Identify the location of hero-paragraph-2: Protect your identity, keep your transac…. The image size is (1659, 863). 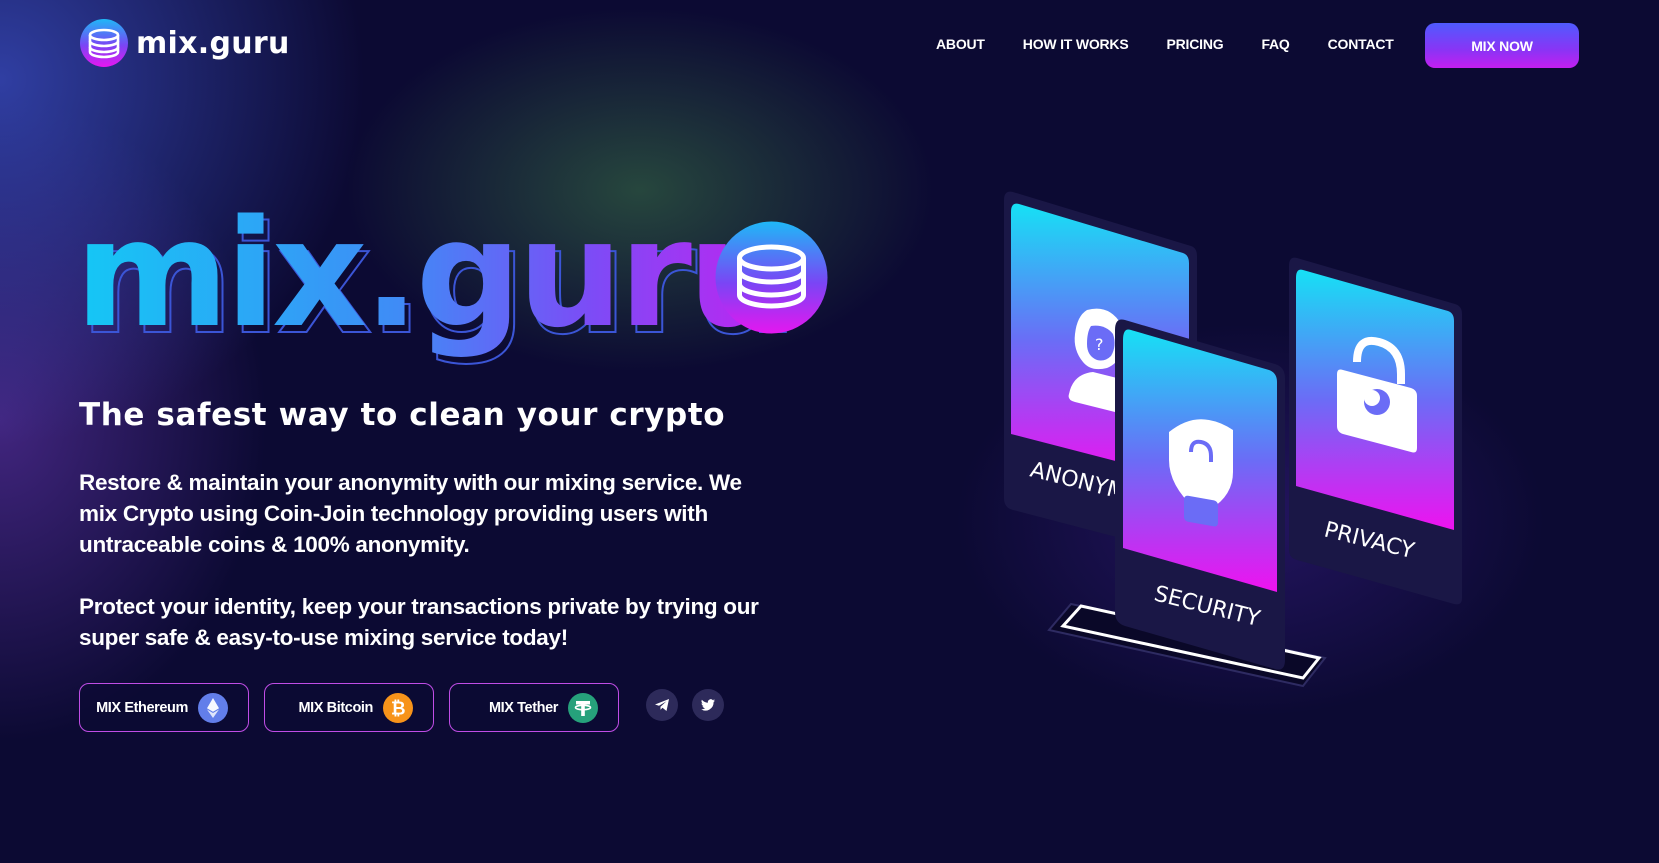
(419, 622).